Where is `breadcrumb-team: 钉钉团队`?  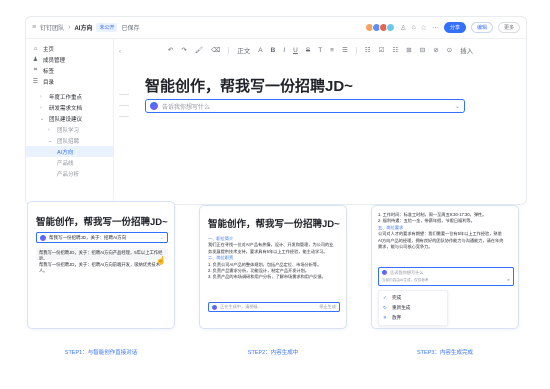
breadcrumb-team: 钉钉团队 is located at coordinates (52, 27).